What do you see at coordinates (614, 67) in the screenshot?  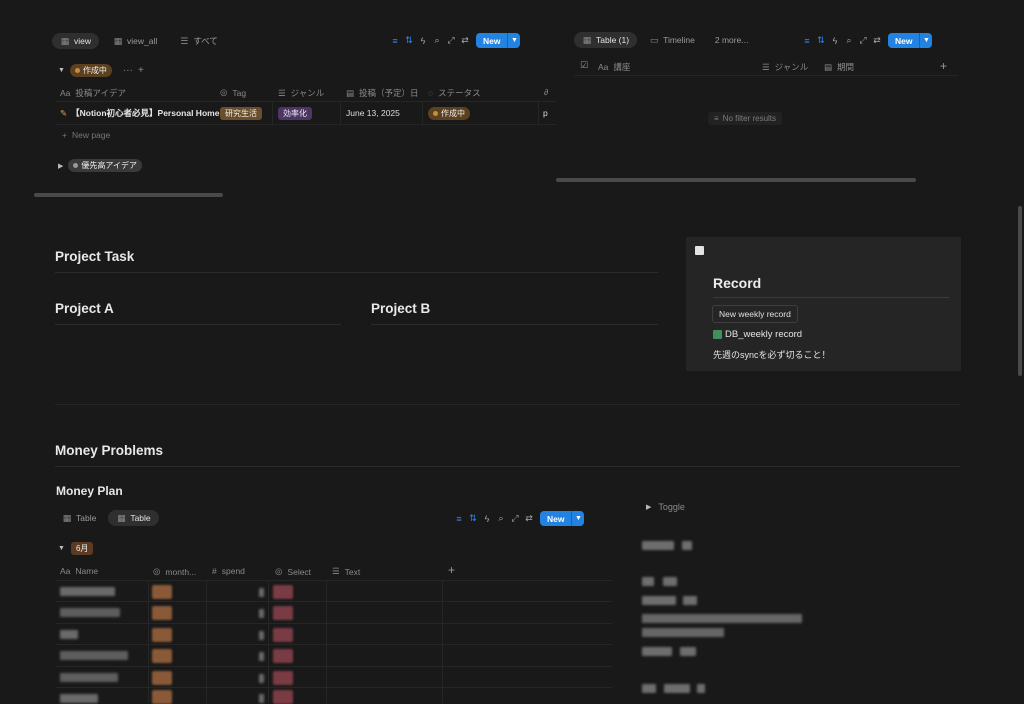 I see `col-header-course: Aa 講座` at bounding box center [614, 67].